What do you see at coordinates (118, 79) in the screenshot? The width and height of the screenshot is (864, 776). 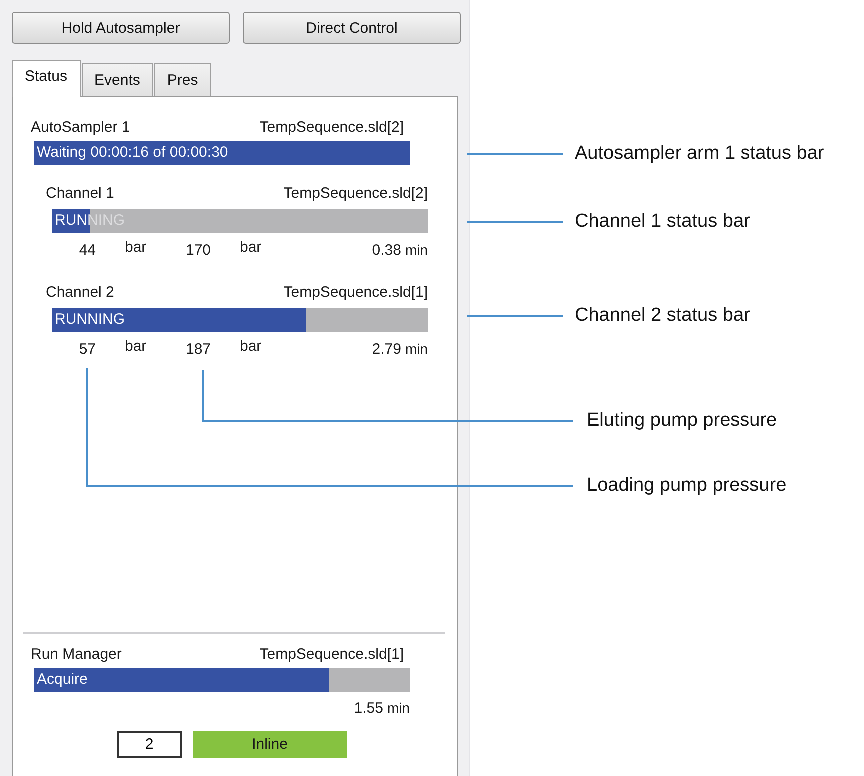 I see `tab: Events` at bounding box center [118, 79].